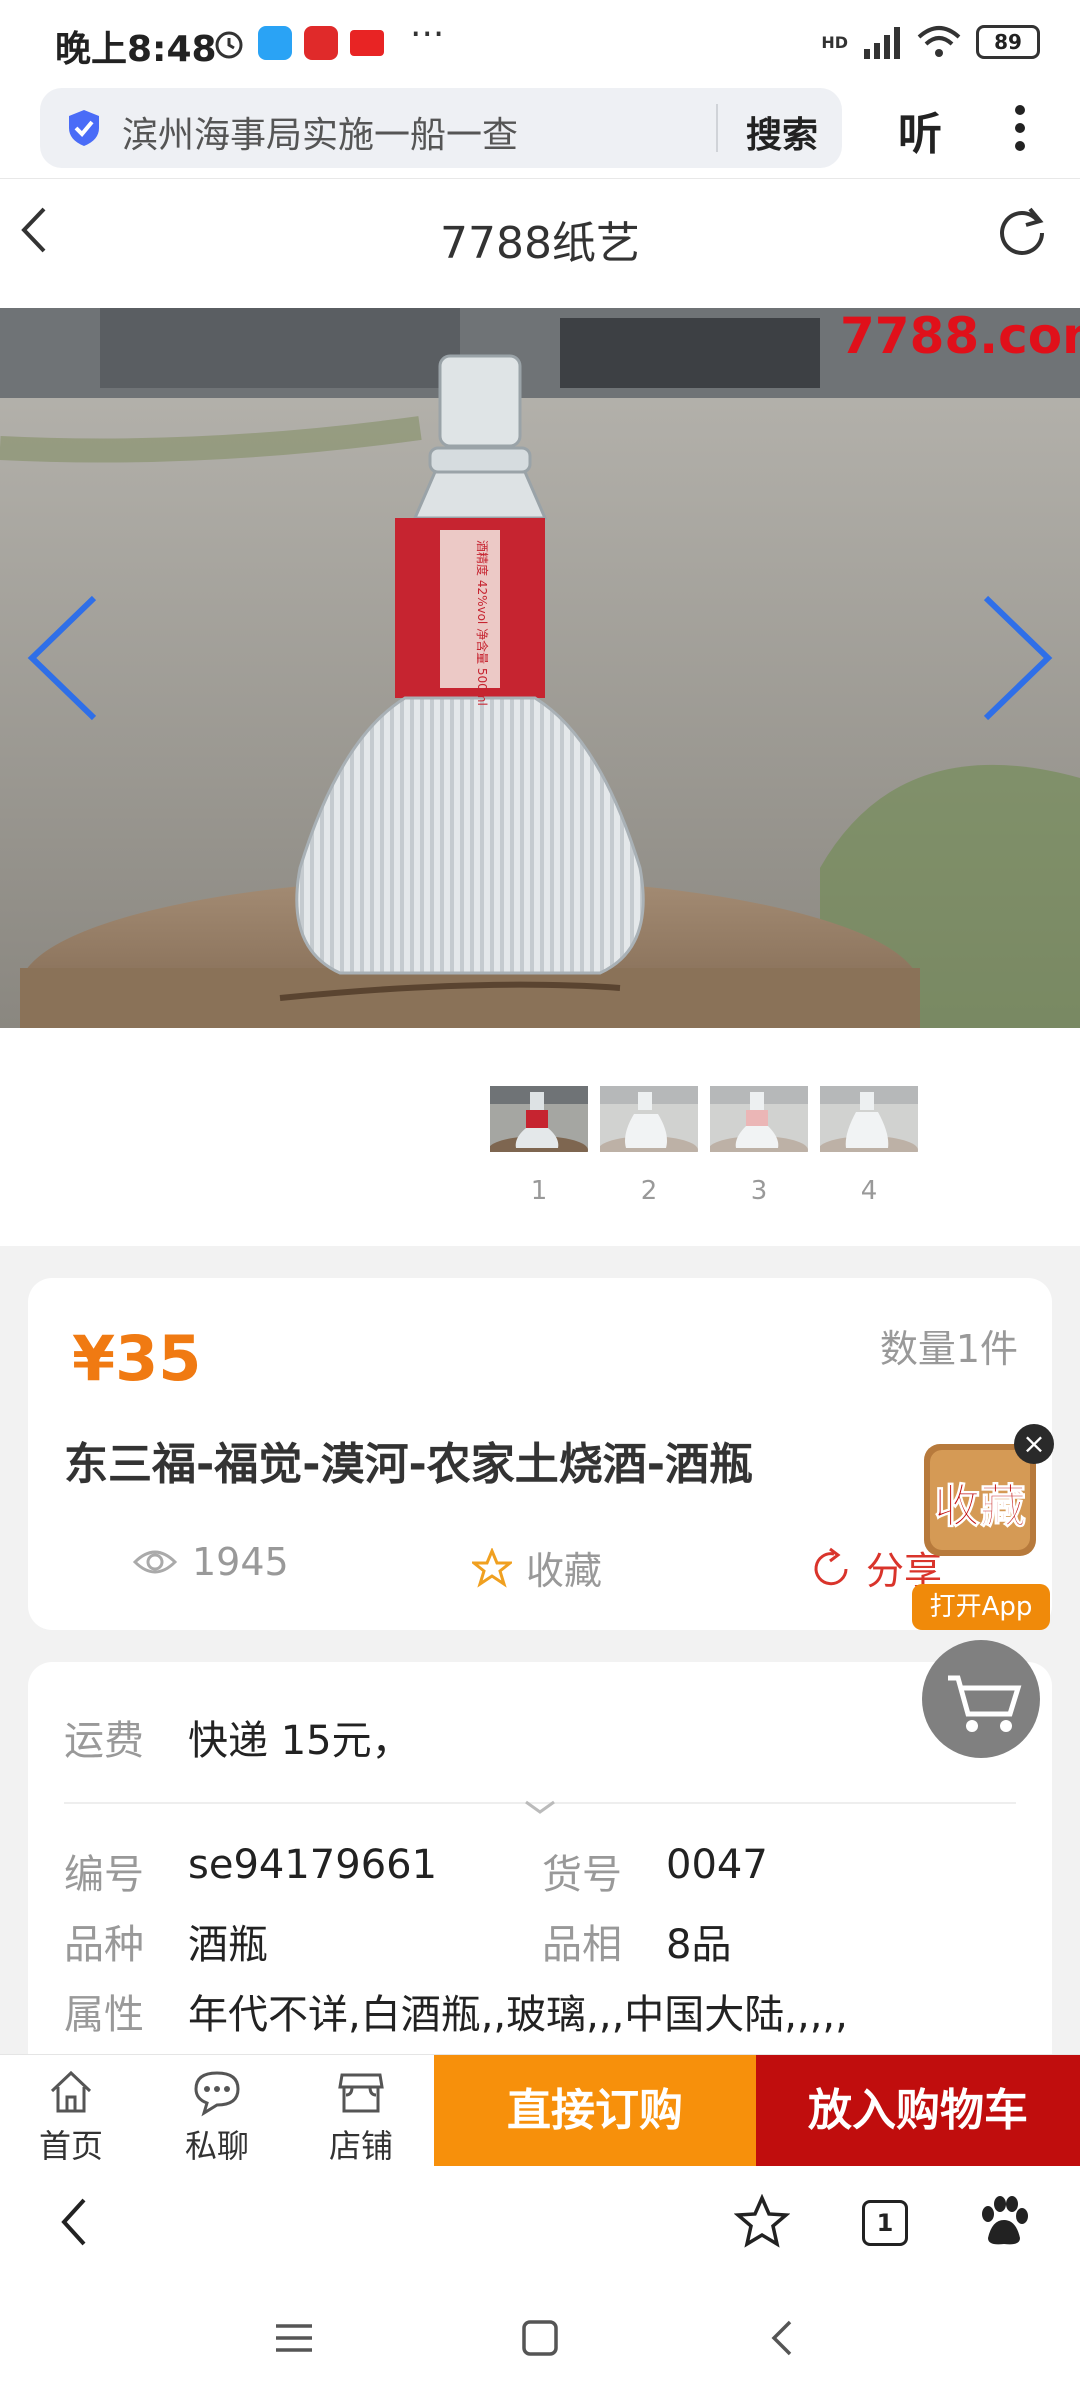  I want to click on page-title: 7788纸艺, so click(540, 243).